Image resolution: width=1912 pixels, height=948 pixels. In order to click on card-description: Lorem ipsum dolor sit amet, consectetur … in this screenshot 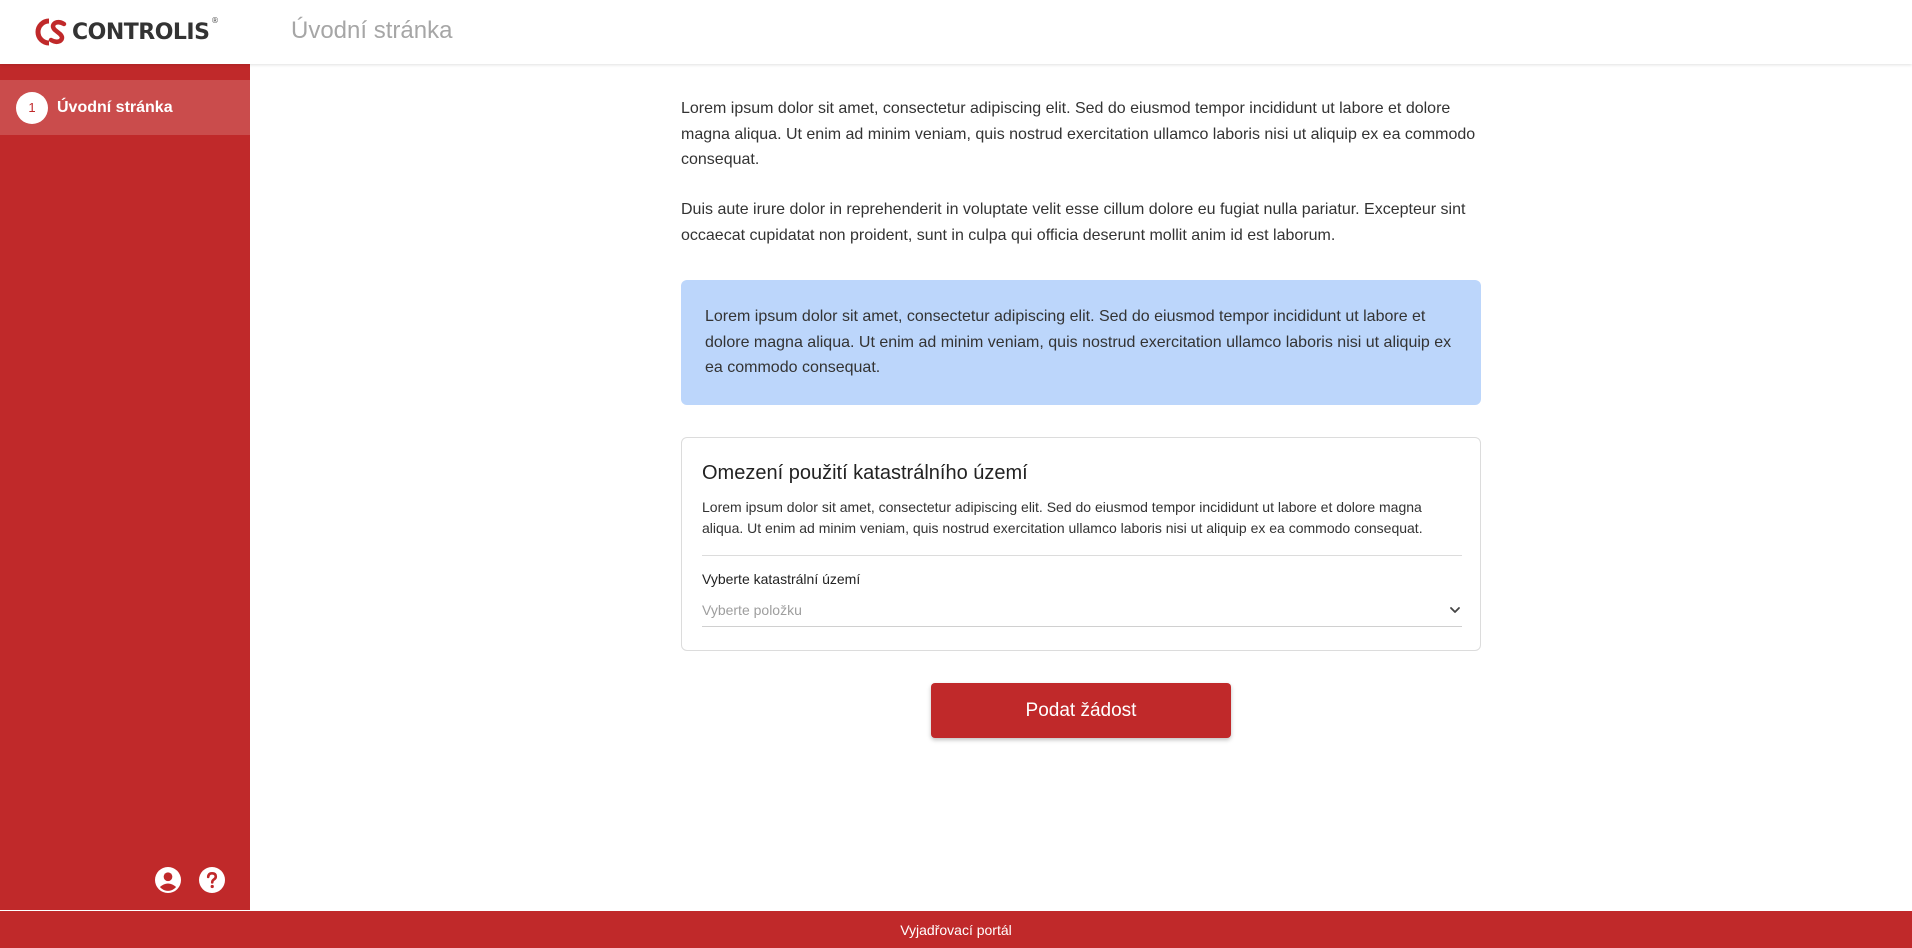, I will do `click(1062, 517)`.